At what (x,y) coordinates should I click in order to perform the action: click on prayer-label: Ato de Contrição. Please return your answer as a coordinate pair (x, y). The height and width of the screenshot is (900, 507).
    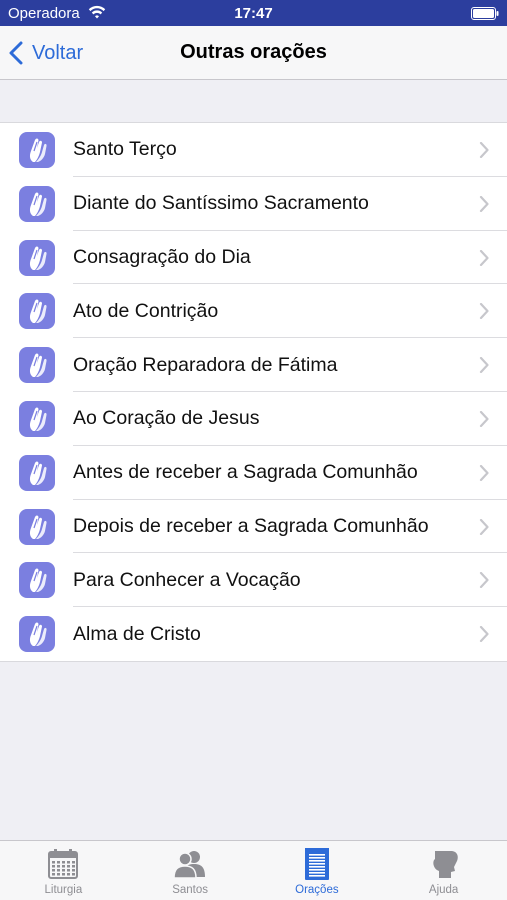
    Looking at the image, I should click on (146, 310).